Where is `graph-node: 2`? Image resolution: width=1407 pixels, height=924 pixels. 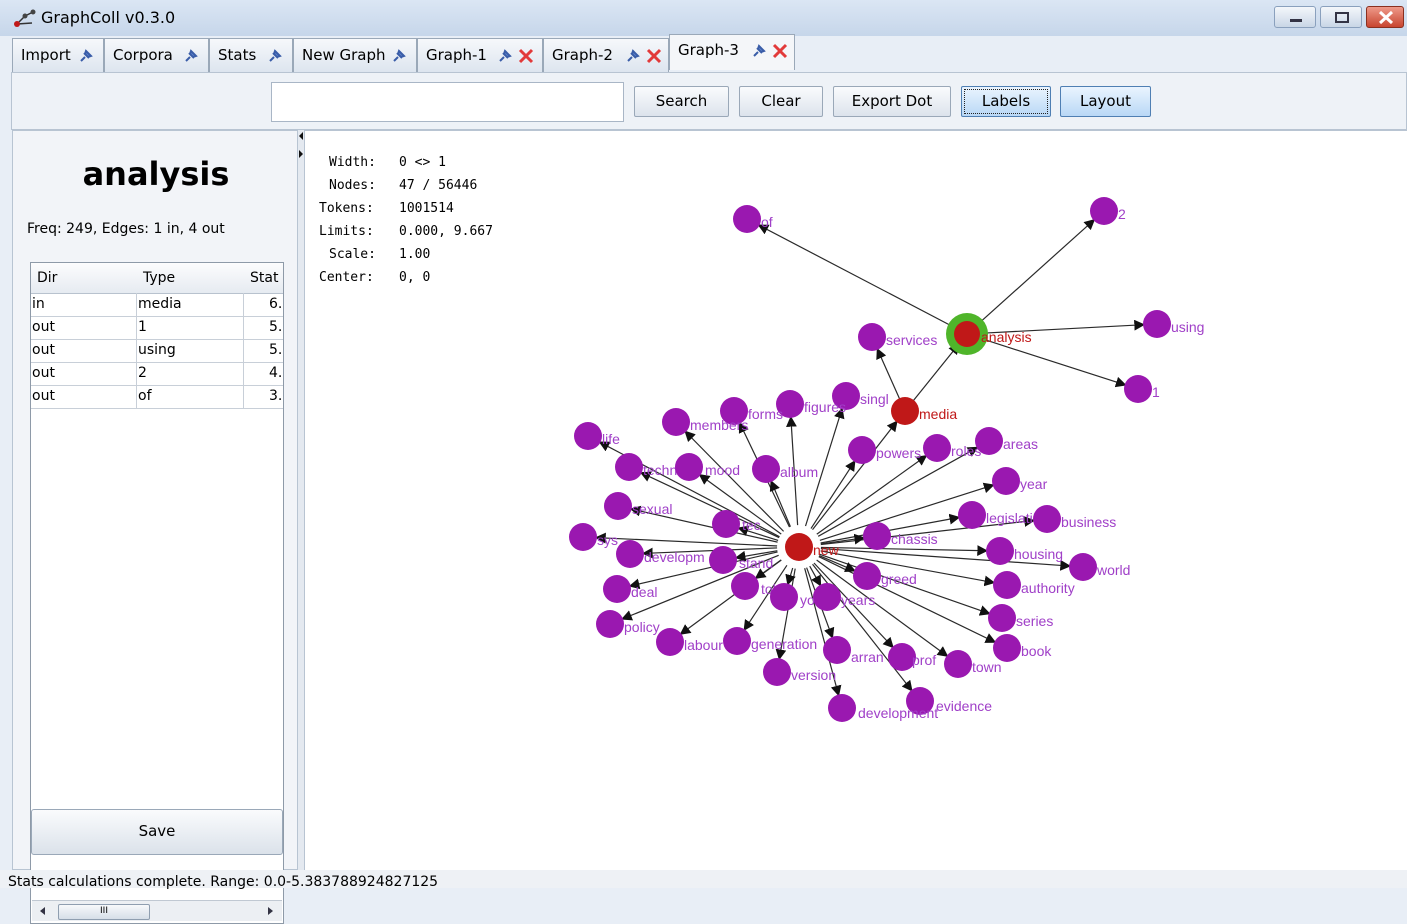
graph-node: 2 is located at coordinates (1108, 211).